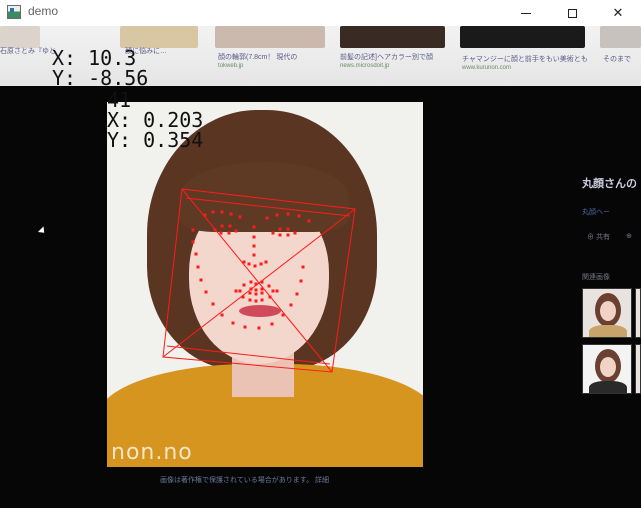  I want to click on minimize-icon, so click(526, 13).